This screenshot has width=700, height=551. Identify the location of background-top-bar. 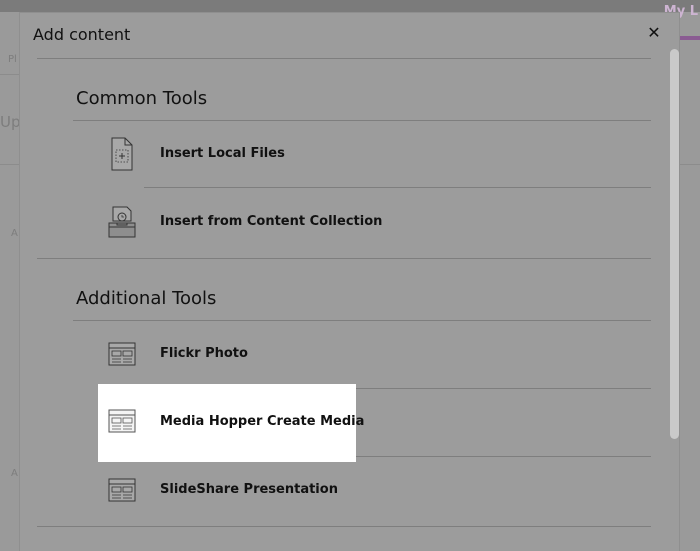
(350, 6).